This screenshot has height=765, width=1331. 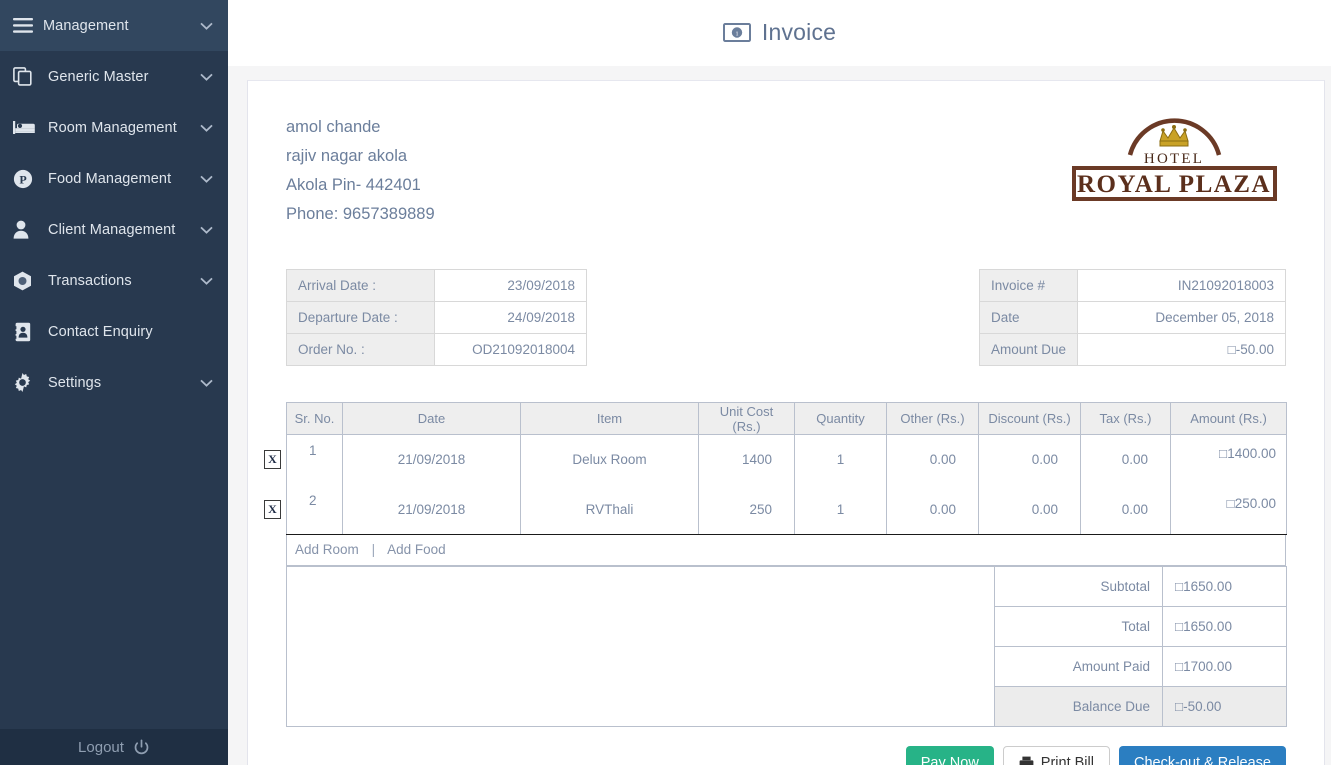 What do you see at coordinates (746, 509) in the screenshot?
I see `cell-unit-cost: 250` at bounding box center [746, 509].